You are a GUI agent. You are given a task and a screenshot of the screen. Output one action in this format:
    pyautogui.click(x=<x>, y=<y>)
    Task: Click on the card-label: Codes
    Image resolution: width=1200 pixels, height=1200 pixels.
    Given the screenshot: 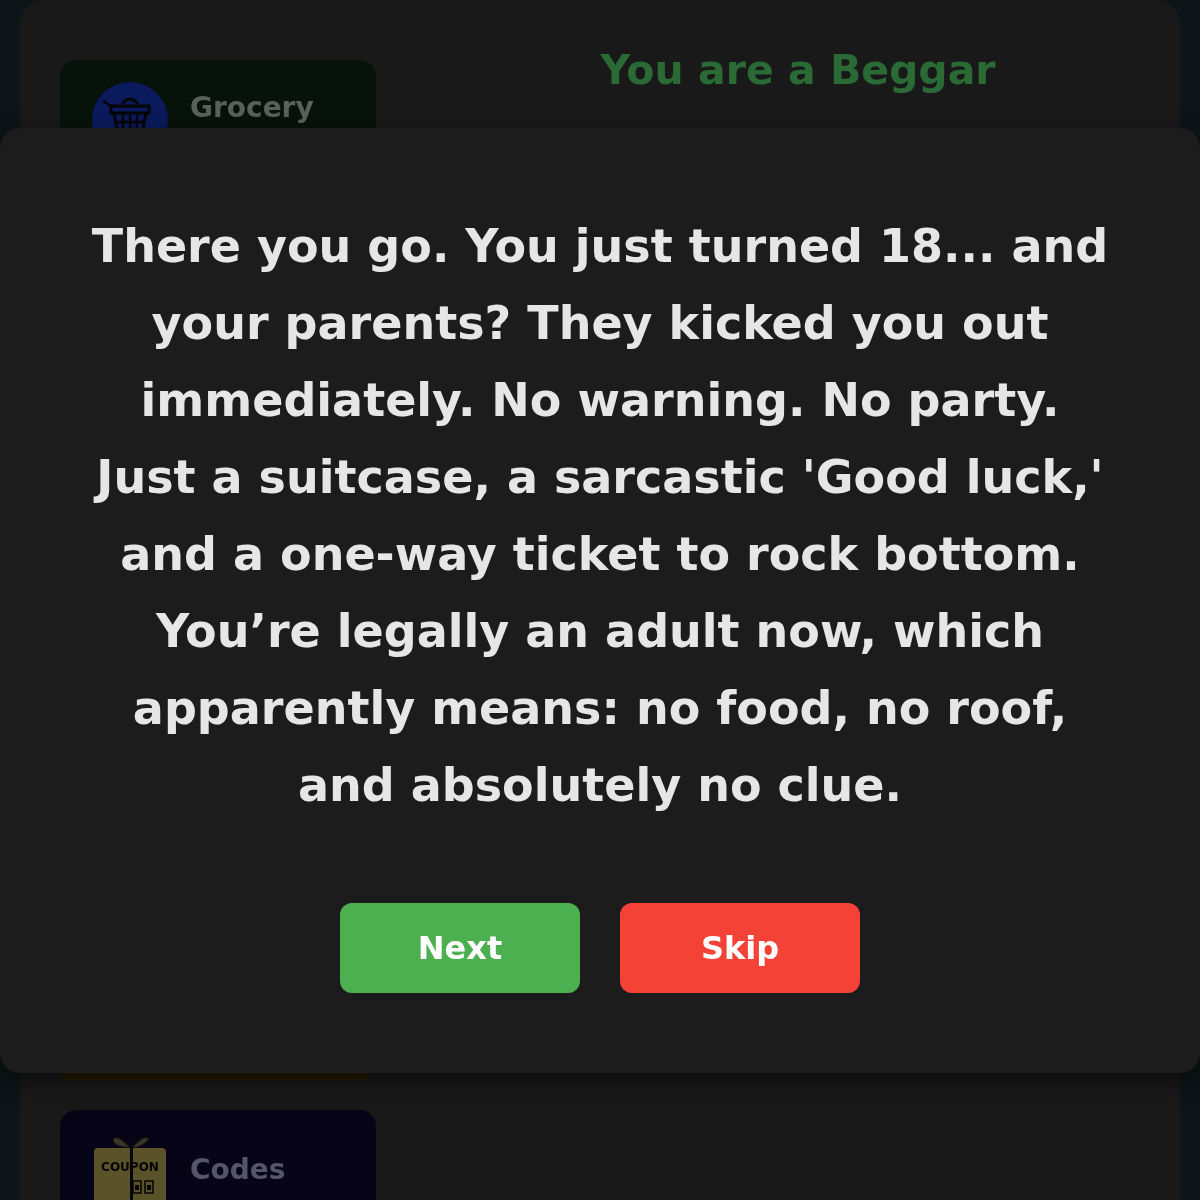 What is the action you would take?
    pyautogui.click(x=238, y=1170)
    